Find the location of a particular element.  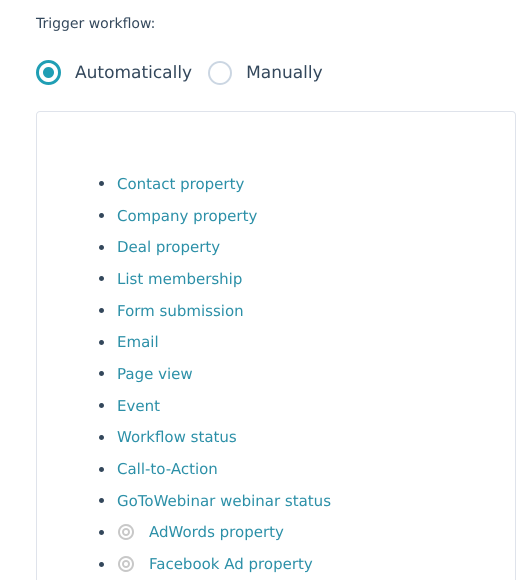

radio-label: Automatically is located at coordinates (133, 72).